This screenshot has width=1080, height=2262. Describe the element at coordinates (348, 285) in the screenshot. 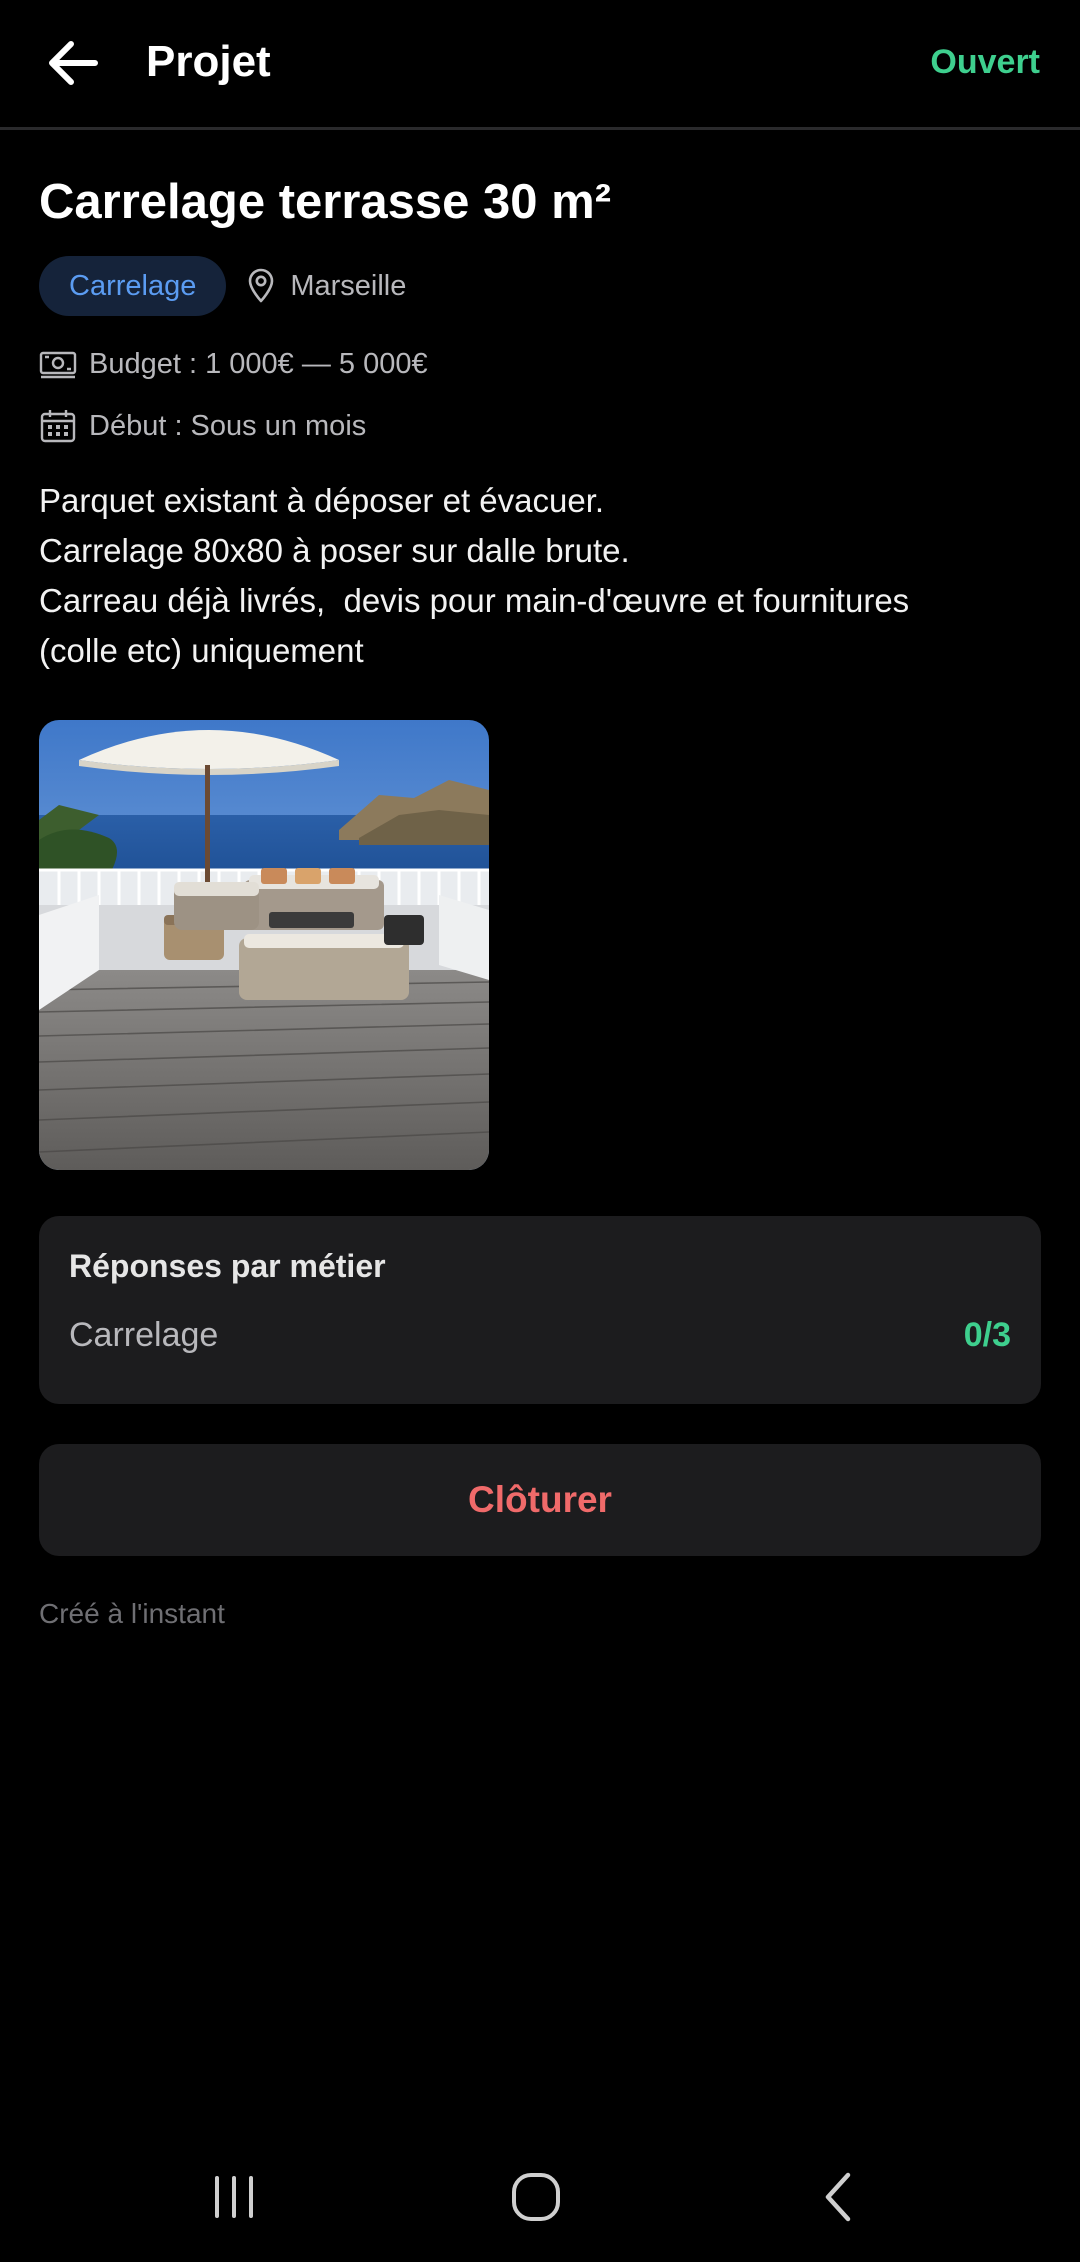

I see `location-label: Marseille` at that location.